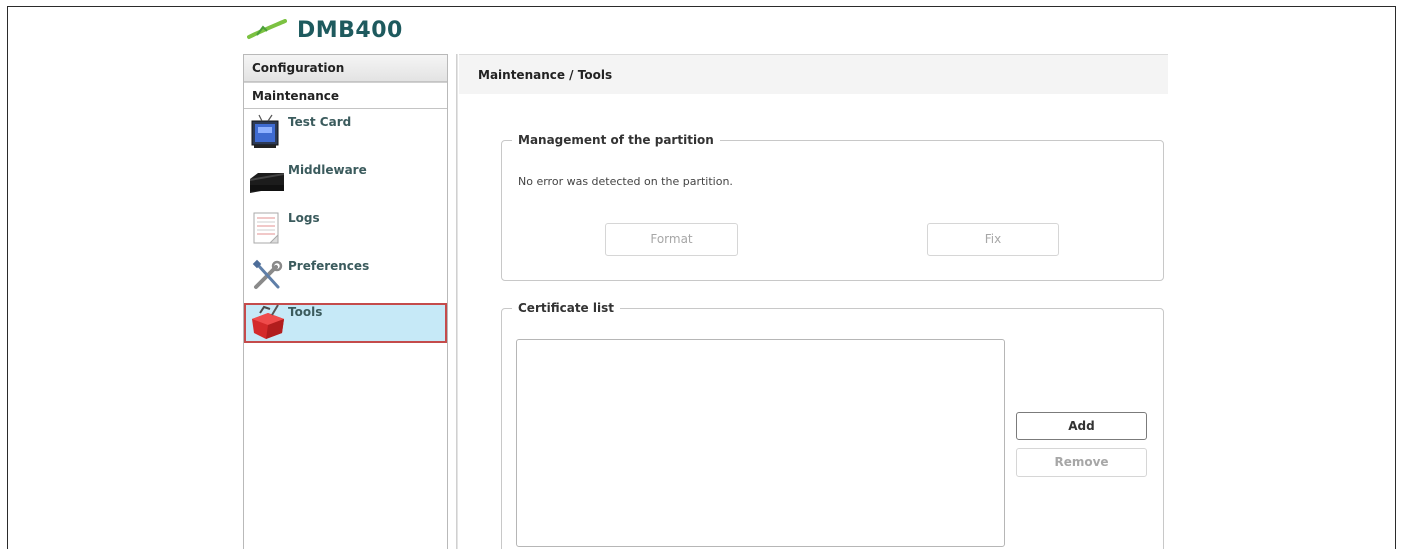 The image size is (1404, 549). Describe the element at coordinates (327, 170) in the screenshot. I see `sidebar-item-label: Middleware` at that location.